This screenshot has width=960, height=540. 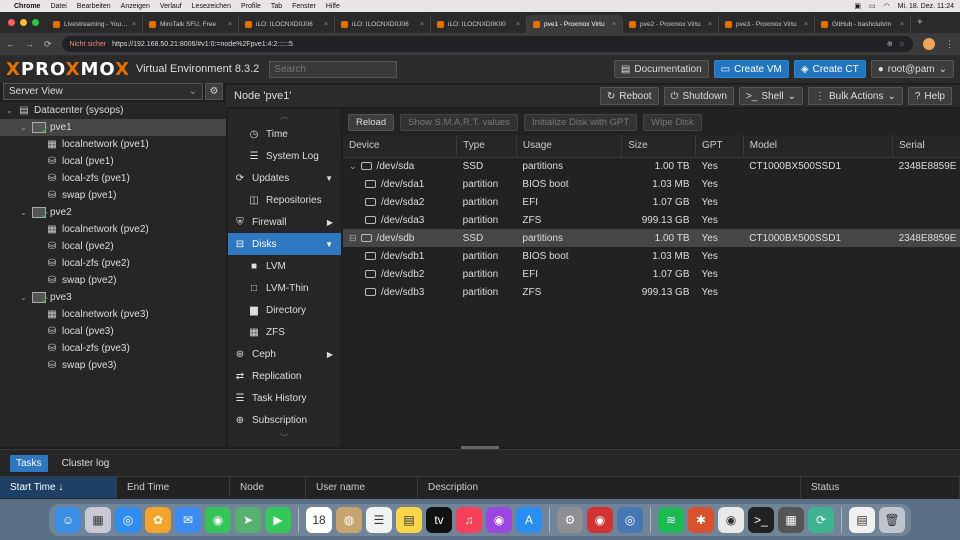 I want to click on nav-item-firewall: ⛨ Firewall ▶, so click(x=284, y=222).